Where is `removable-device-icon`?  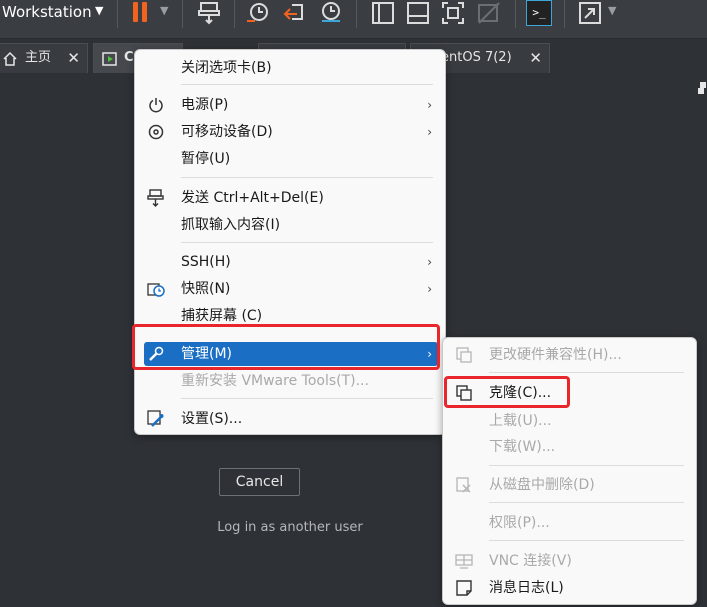 removable-device-icon is located at coordinates (156, 132).